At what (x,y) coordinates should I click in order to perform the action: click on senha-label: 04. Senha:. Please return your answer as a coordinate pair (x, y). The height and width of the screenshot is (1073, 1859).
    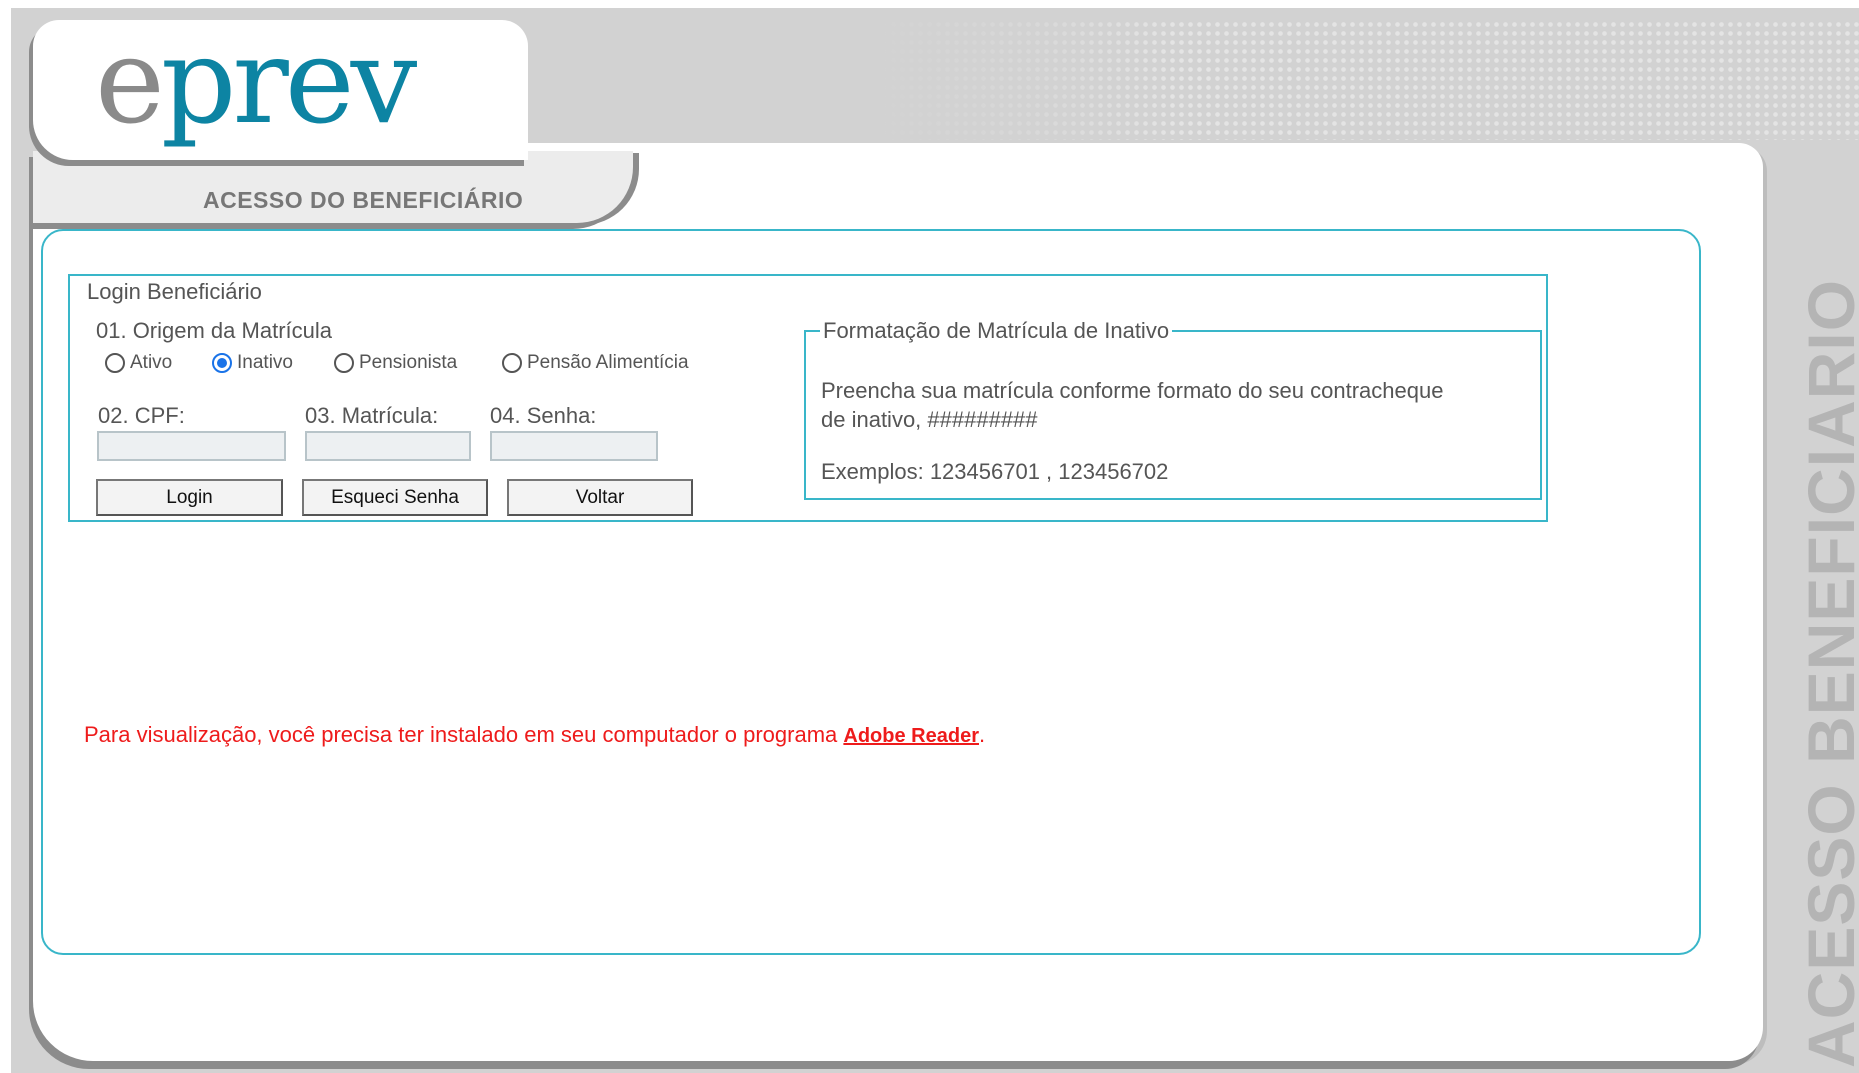
    Looking at the image, I should click on (543, 415).